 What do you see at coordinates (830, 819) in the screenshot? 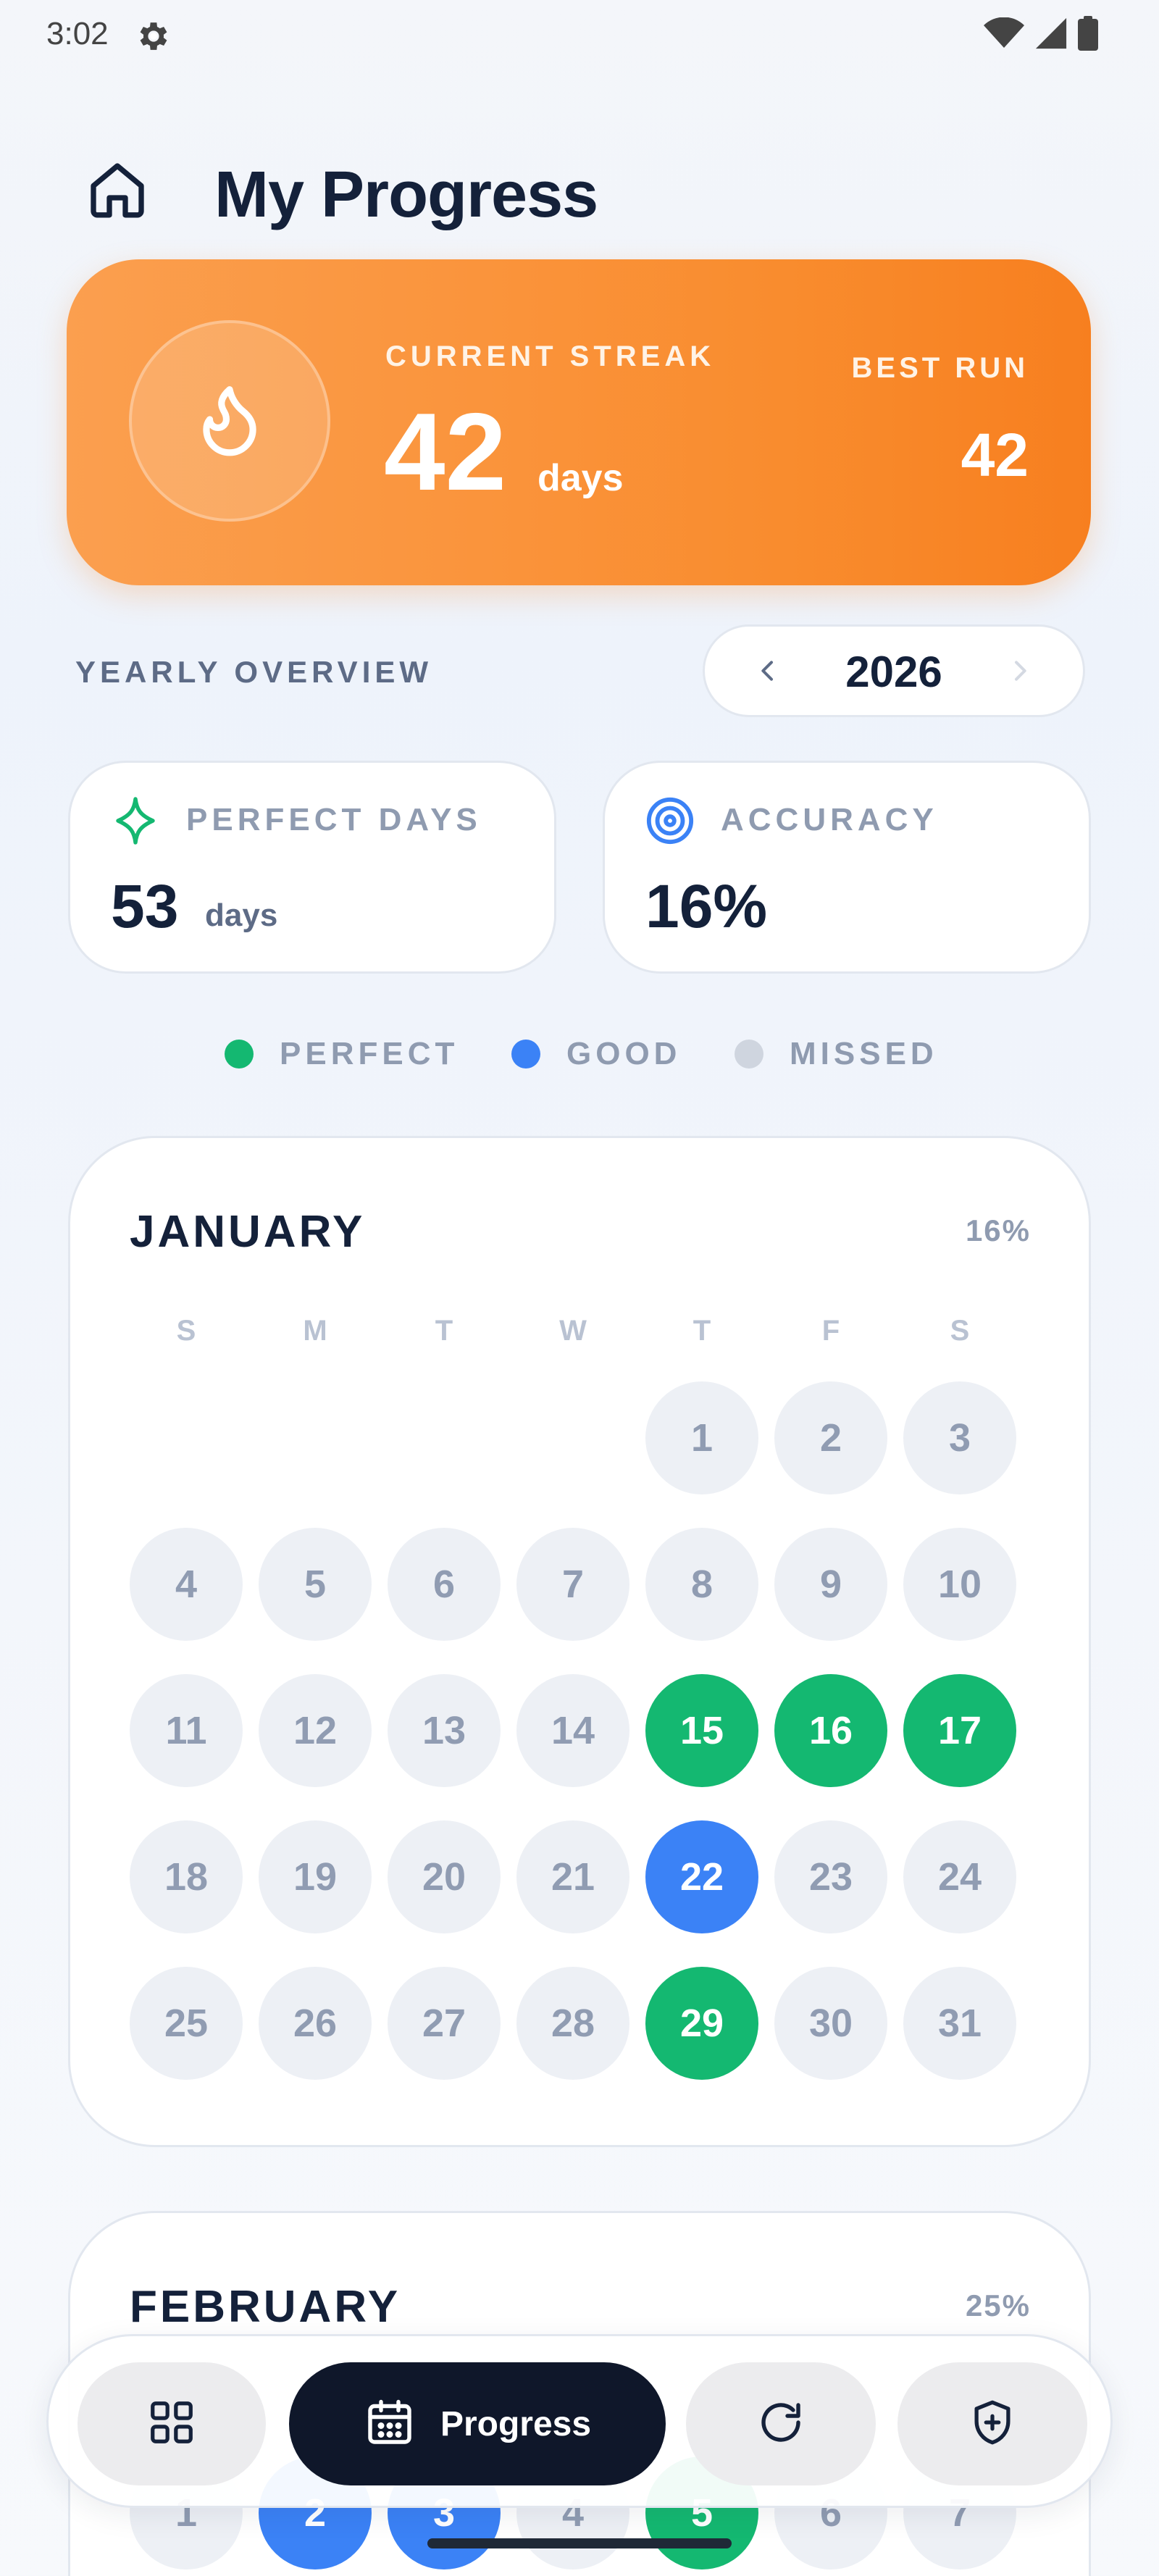
I see `accuracy-label: ACCURACY` at bounding box center [830, 819].